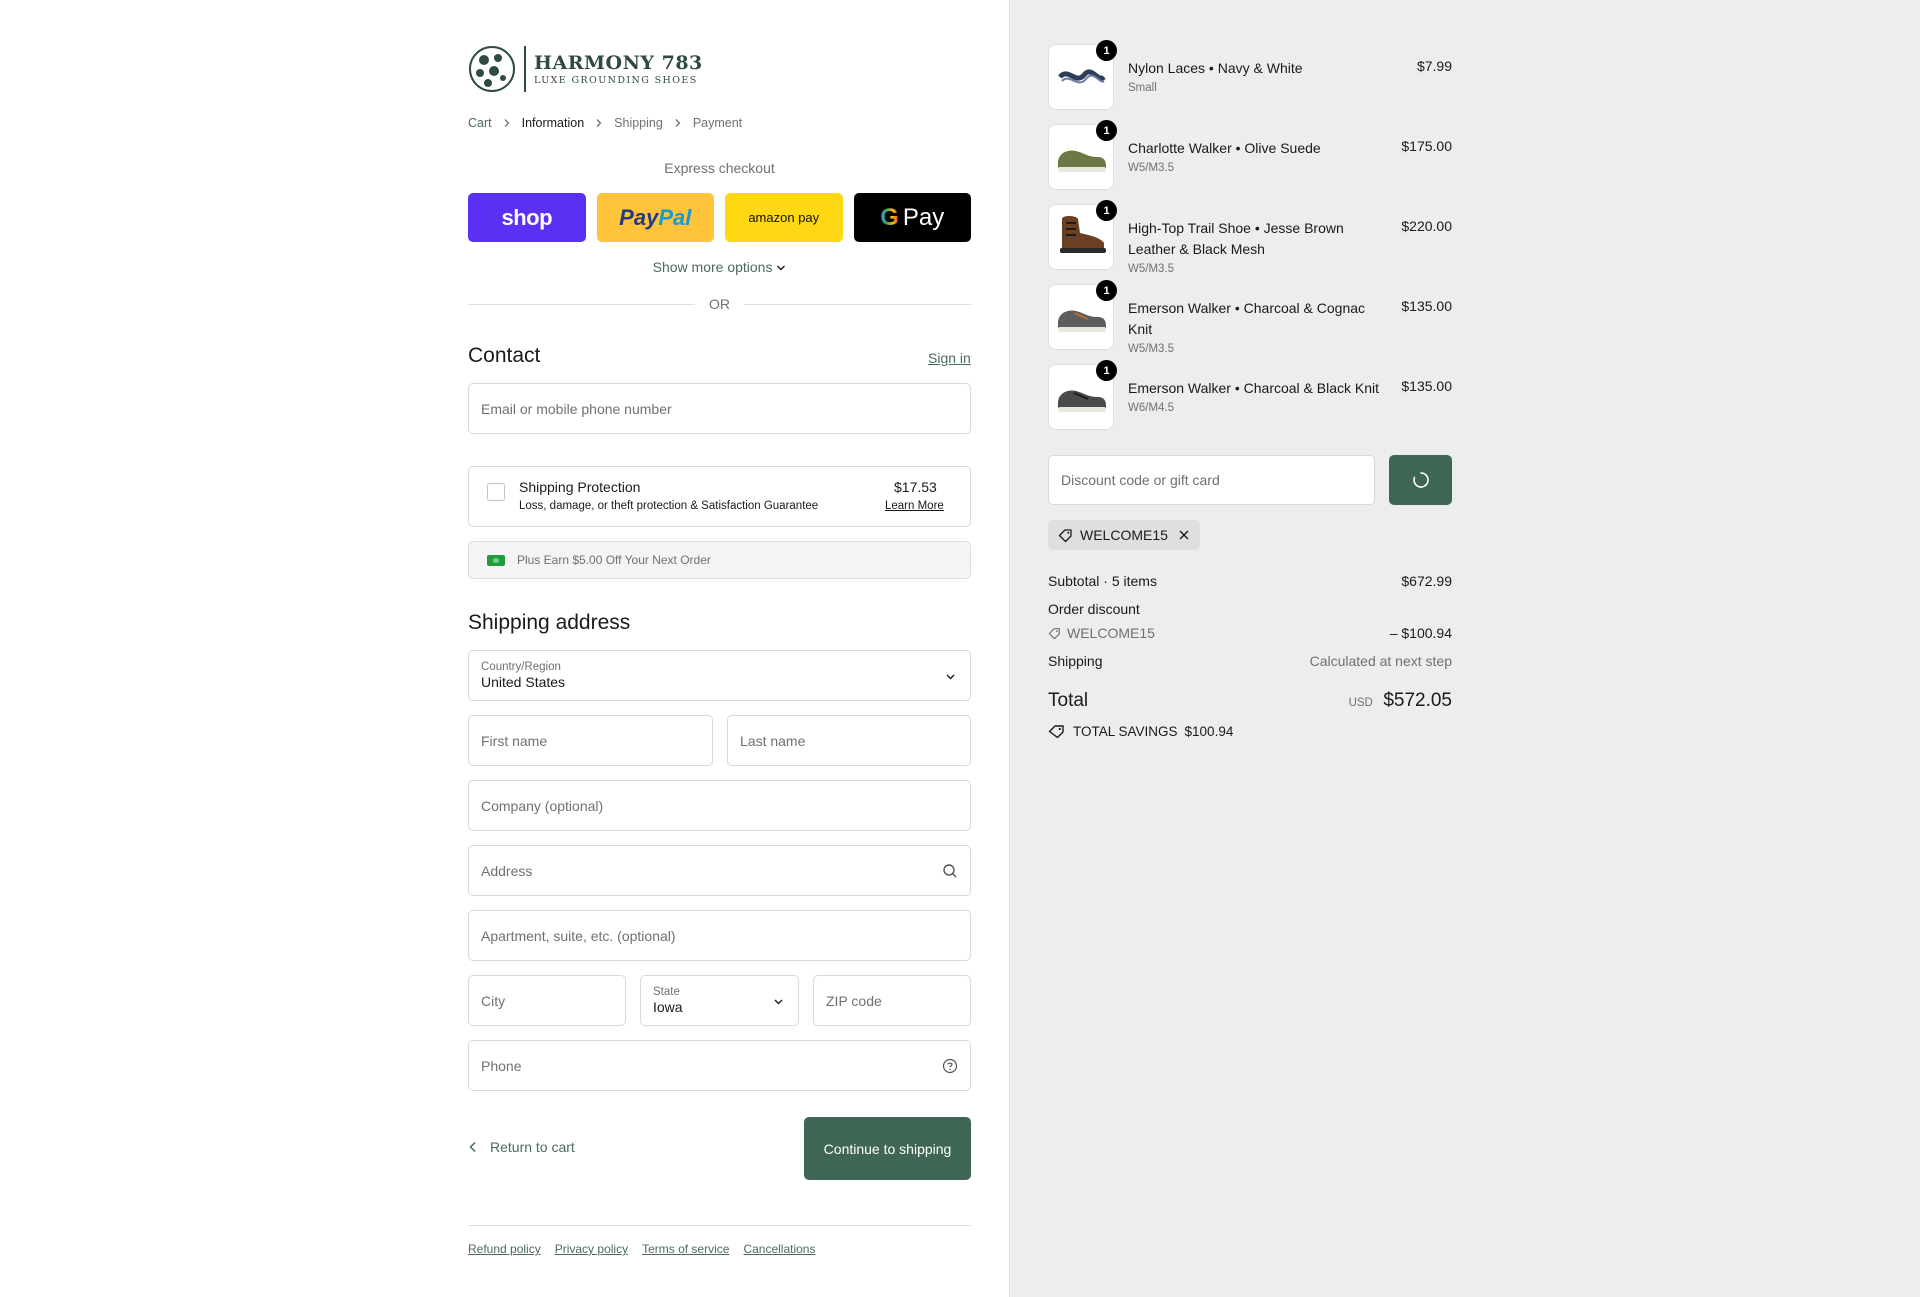 This screenshot has width=1920, height=1297. Describe the element at coordinates (655, 217) in the screenshot. I see `paypal-button: Pay Pal` at that location.